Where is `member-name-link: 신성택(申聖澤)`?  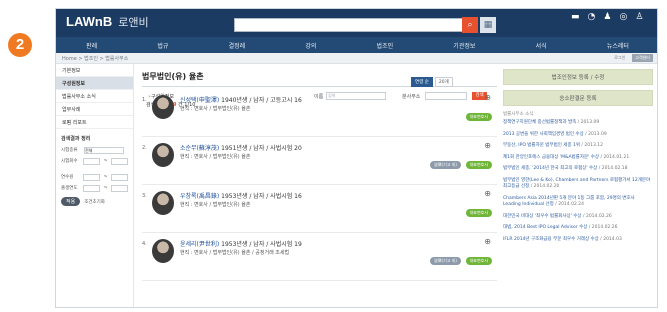
member-name-link: 신성택(申聖澤) is located at coordinates (199, 100).